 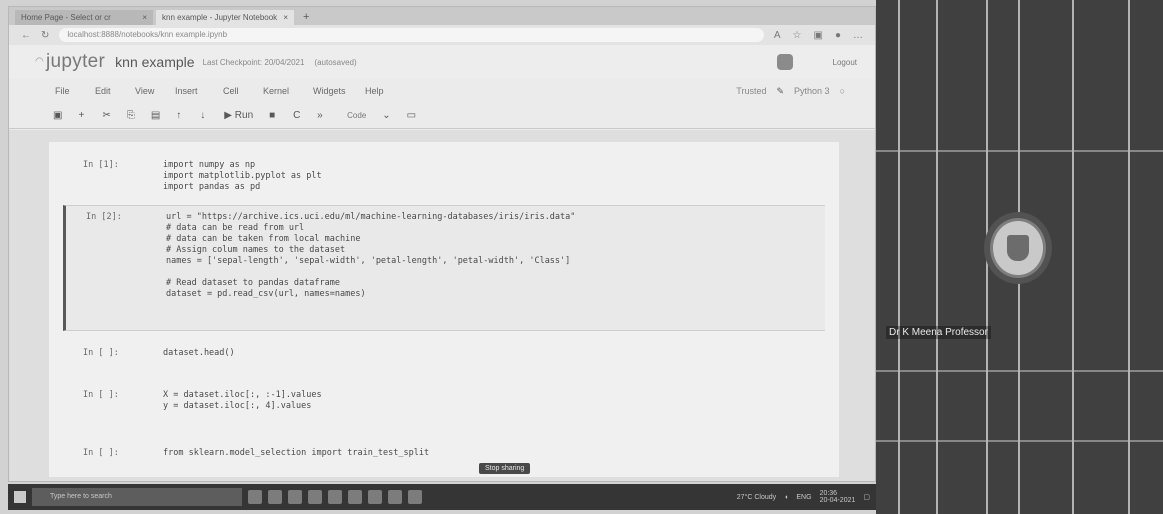 What do you see at coordinates (411, 115) in the screenshot?
I see `keyboard-icon: ▭` at bounding box center [411, 115].